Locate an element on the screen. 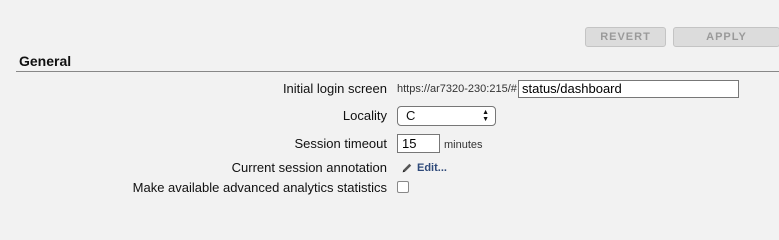 The width and height of the screenshot is (779, 240). analytics-checkbox is located at coordinates (403, 187).